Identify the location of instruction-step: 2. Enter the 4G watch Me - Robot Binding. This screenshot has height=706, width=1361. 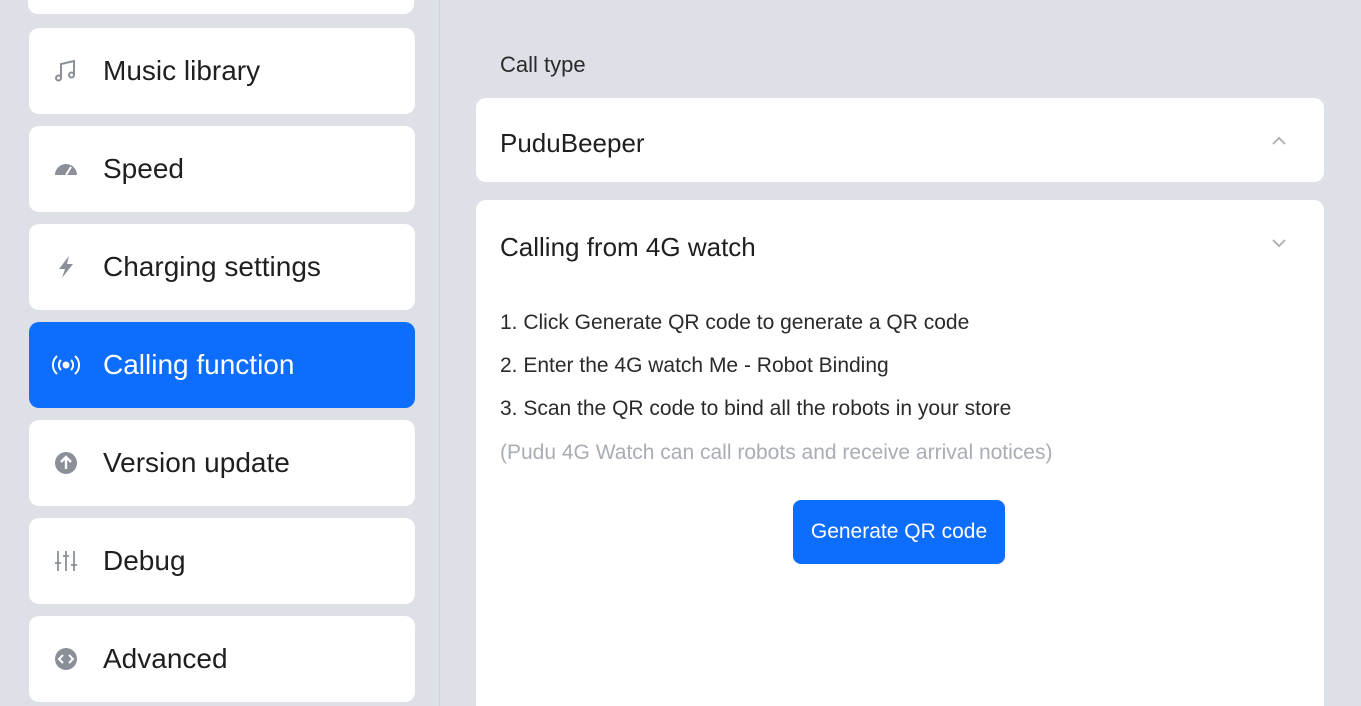
(694, 365).